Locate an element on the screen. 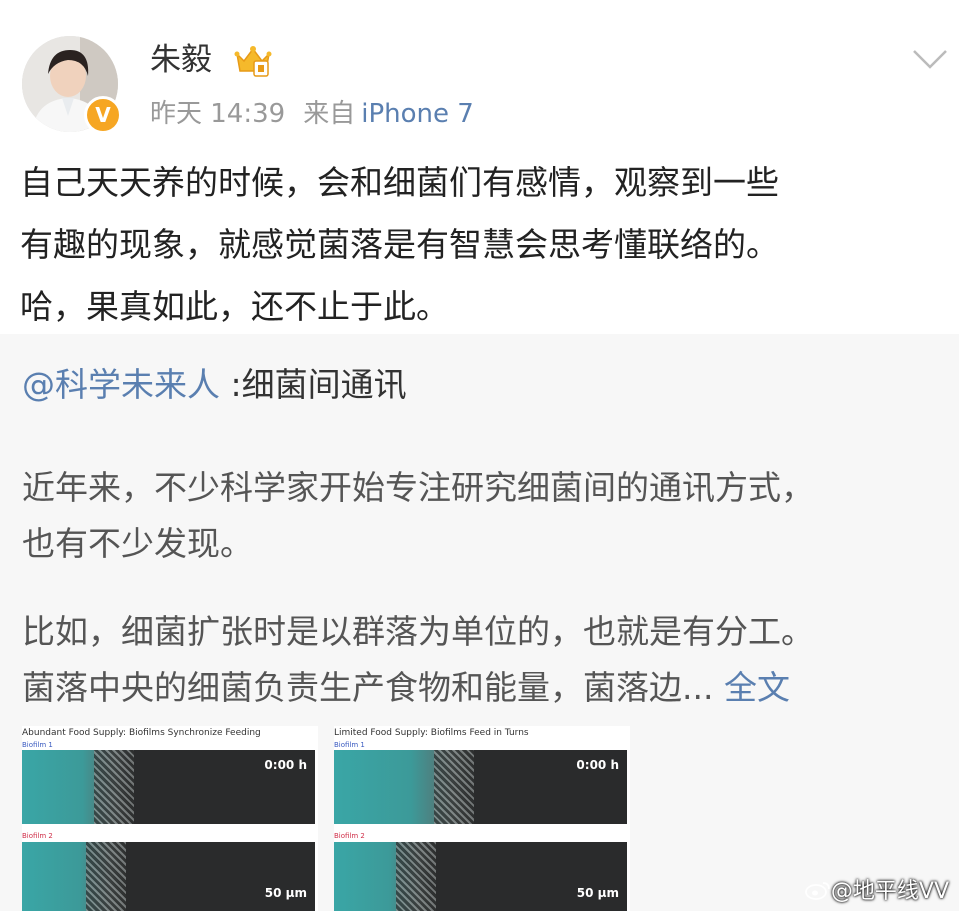 The image size is (959, 911). post-text-line: 自己天天养的时候，会和细菌们有感情，观察到一些 is located at coordinates (399, 182).